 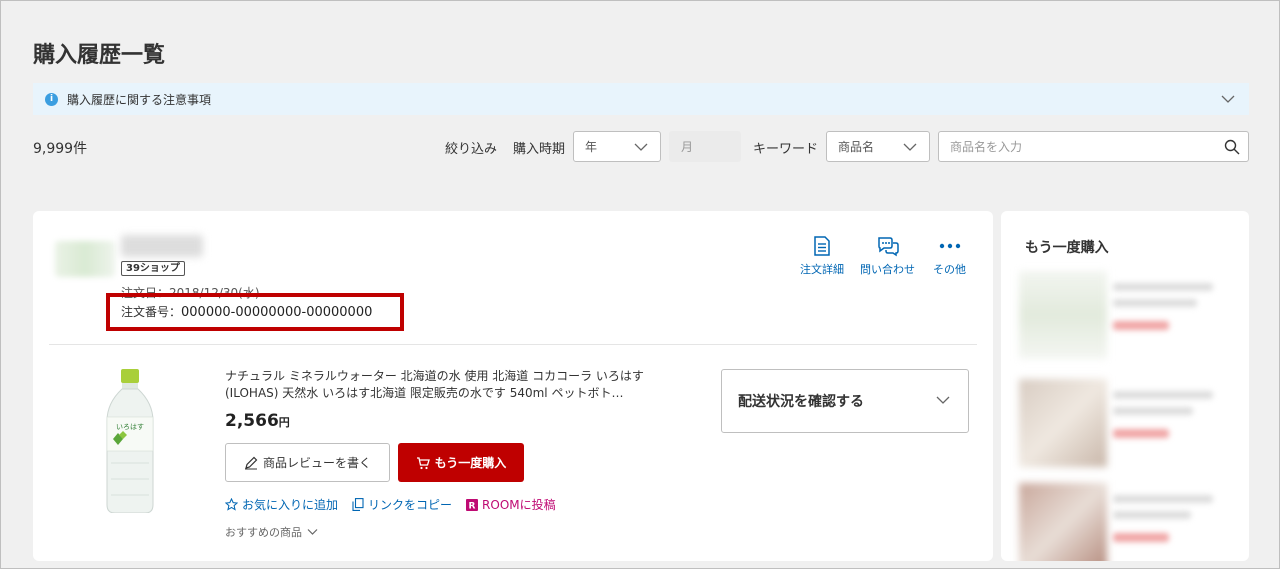 I want to click on inquiry-button: 問い合わせ, so click(x=887, y=256).